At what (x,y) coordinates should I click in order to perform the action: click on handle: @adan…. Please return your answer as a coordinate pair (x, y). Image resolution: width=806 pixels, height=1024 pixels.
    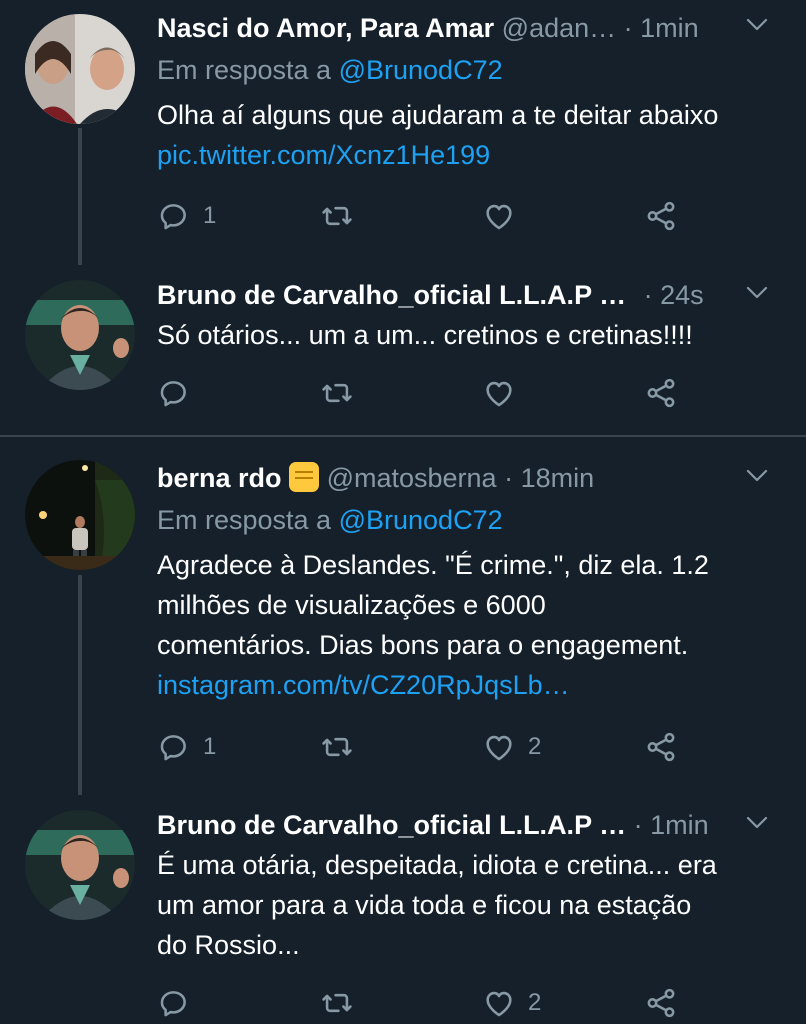
    Looking at the image, I should click on (559, 28).